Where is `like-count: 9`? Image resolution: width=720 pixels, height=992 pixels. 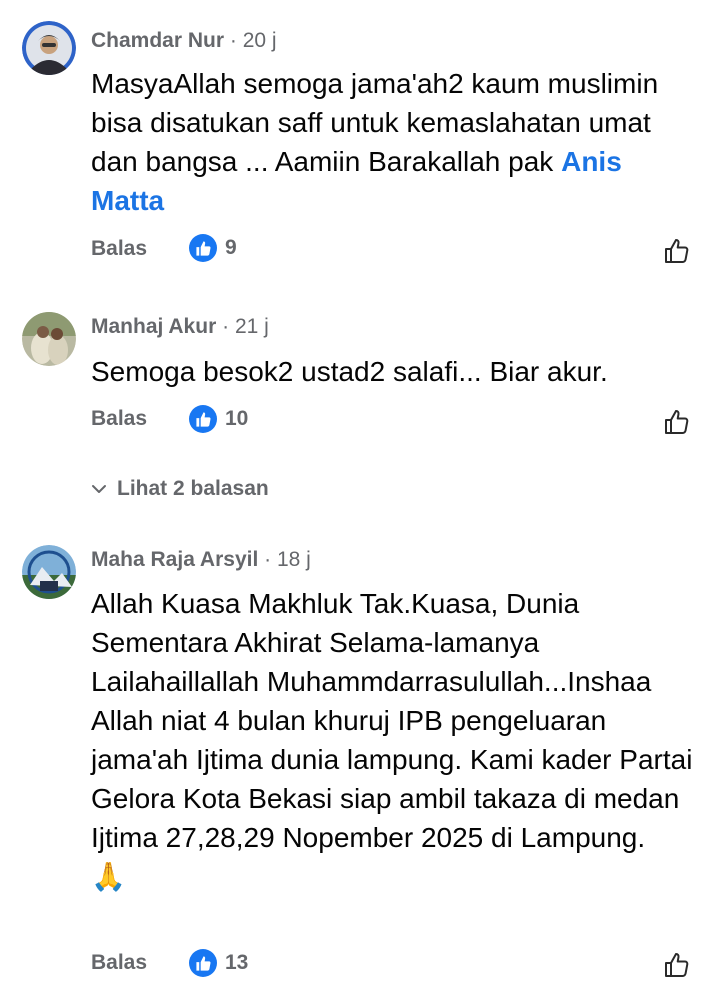
like-count: 9 is located at coordinates (231, 247).